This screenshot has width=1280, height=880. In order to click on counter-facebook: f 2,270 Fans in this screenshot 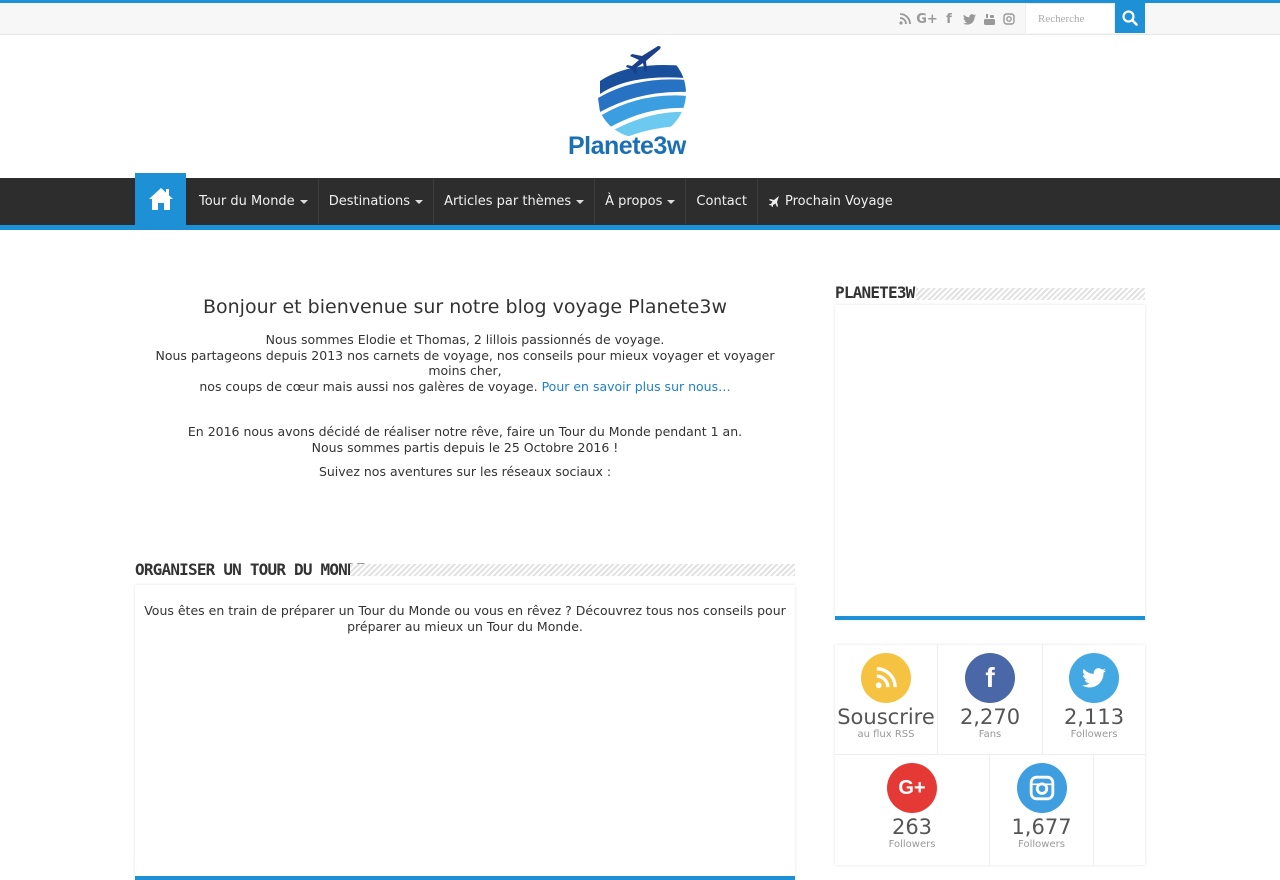, I will do `click(990, 700)`.